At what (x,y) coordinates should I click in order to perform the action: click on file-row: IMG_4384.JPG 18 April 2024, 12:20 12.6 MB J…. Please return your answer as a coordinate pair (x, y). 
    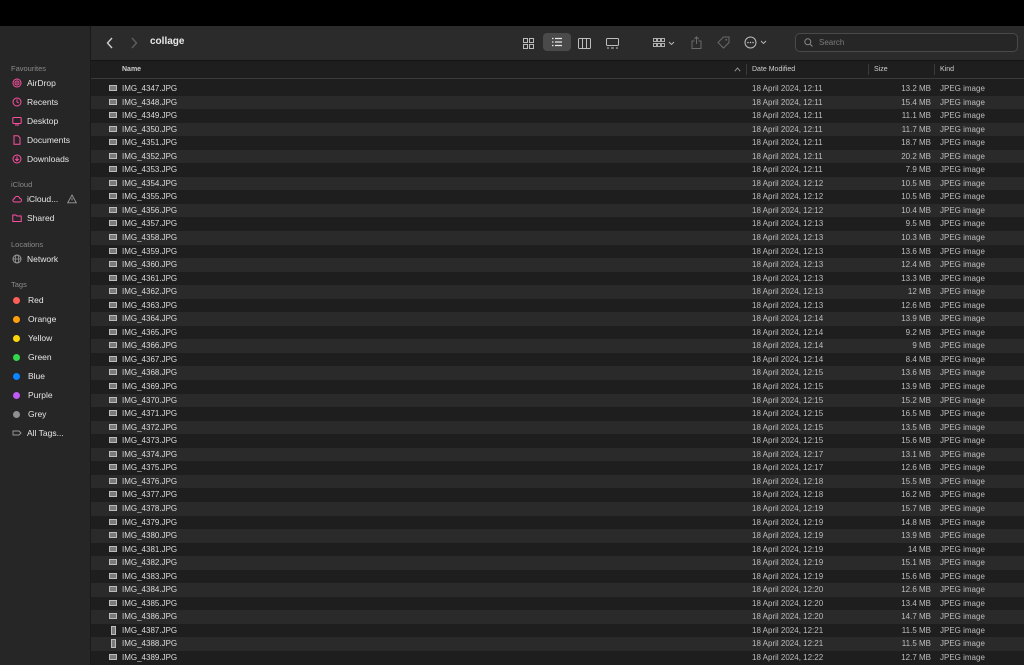
    Looking at the image, I should click on (557, 590).